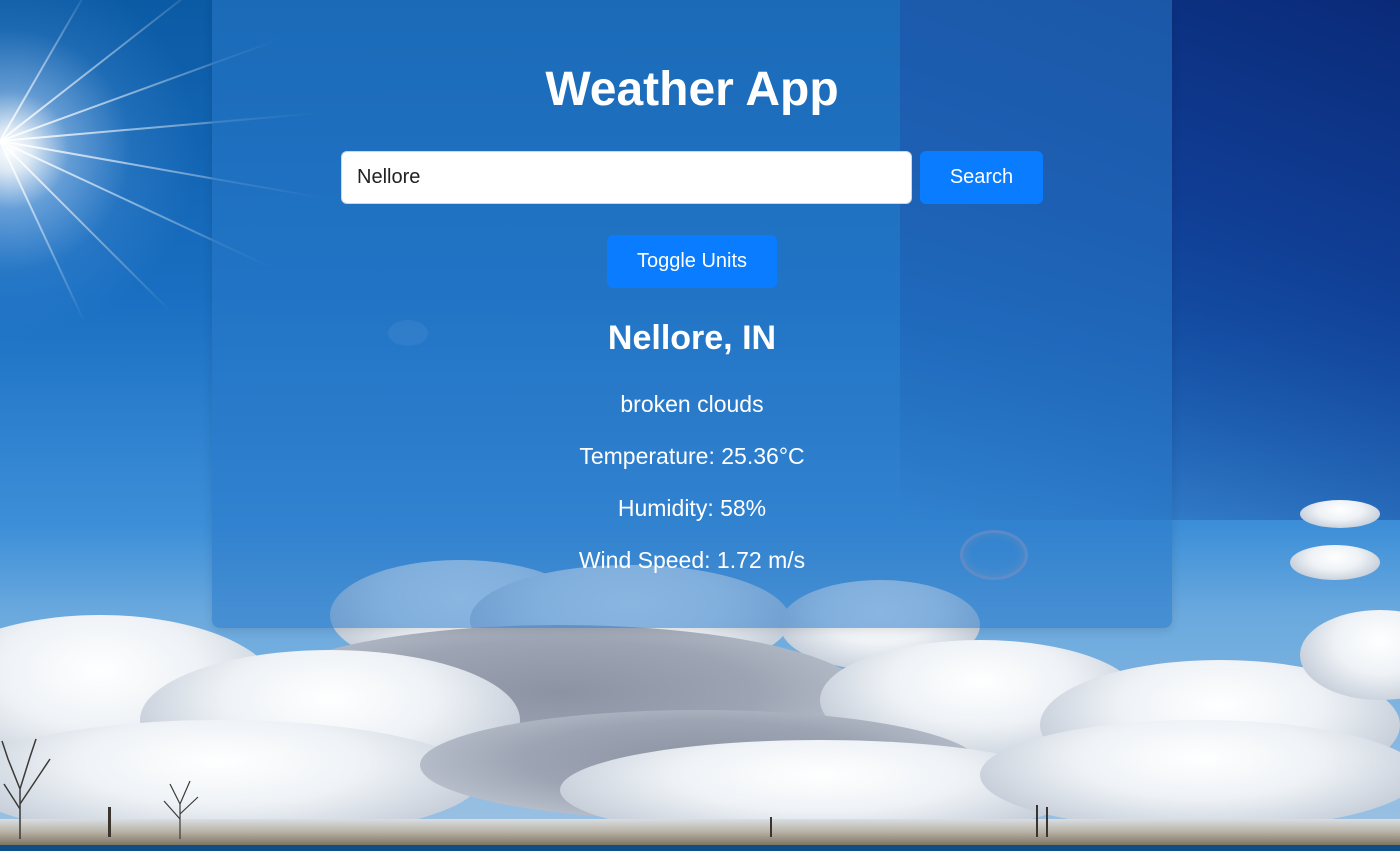 The width and height of the screenshot is (1400, 851). Describe the element at coordinates (692, 508) in the screenshot. I see `humidity-text: Humidity: 58%` at that location.